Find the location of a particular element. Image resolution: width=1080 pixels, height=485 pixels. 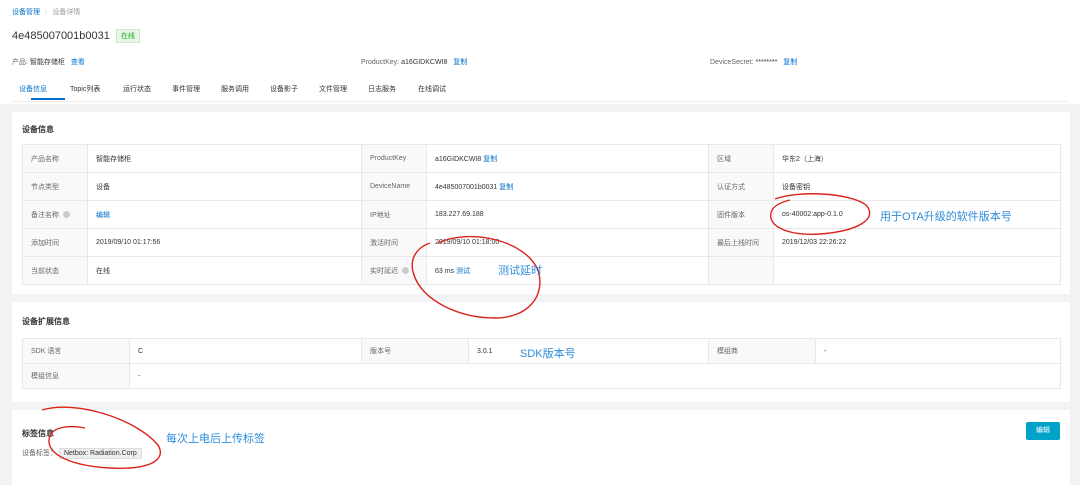

productkey-label: ProductKey: is located at coordinates (380, 62).